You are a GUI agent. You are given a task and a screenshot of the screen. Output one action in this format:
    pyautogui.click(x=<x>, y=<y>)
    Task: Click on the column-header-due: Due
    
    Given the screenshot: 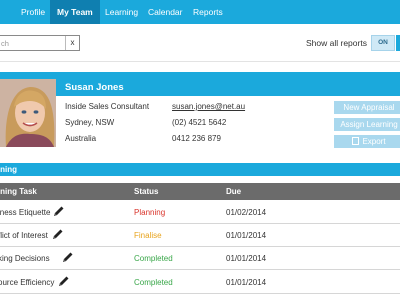 What is the action you would take?
    pyautogui.click(x=233, y=191)
    